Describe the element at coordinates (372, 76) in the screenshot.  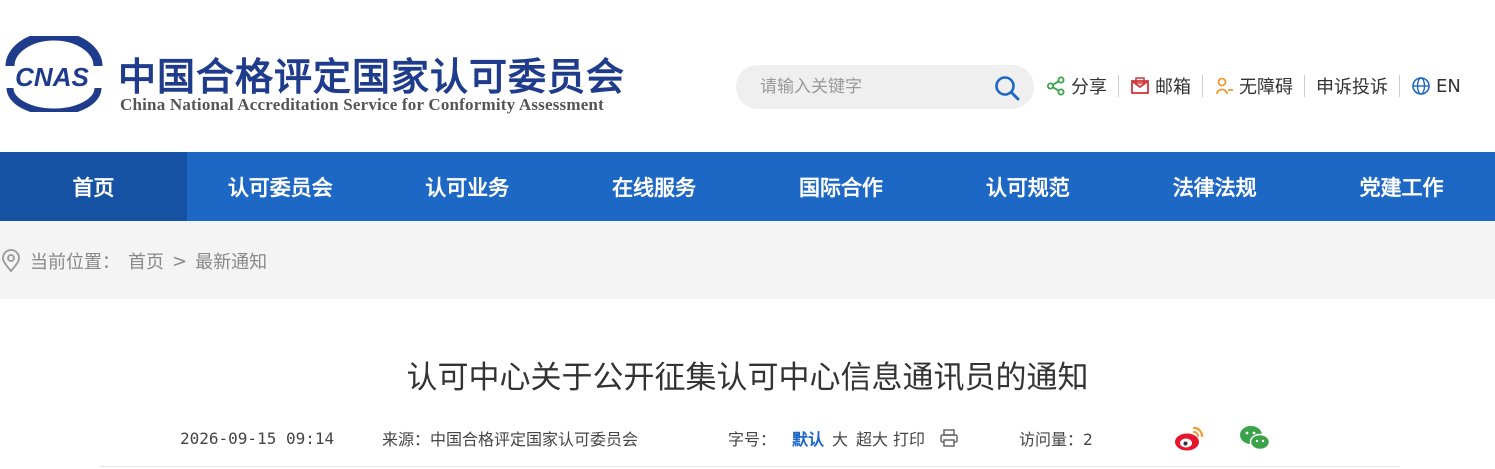
I see `brand-name-cn: 中国合格评定国家认可委员会` at that location.